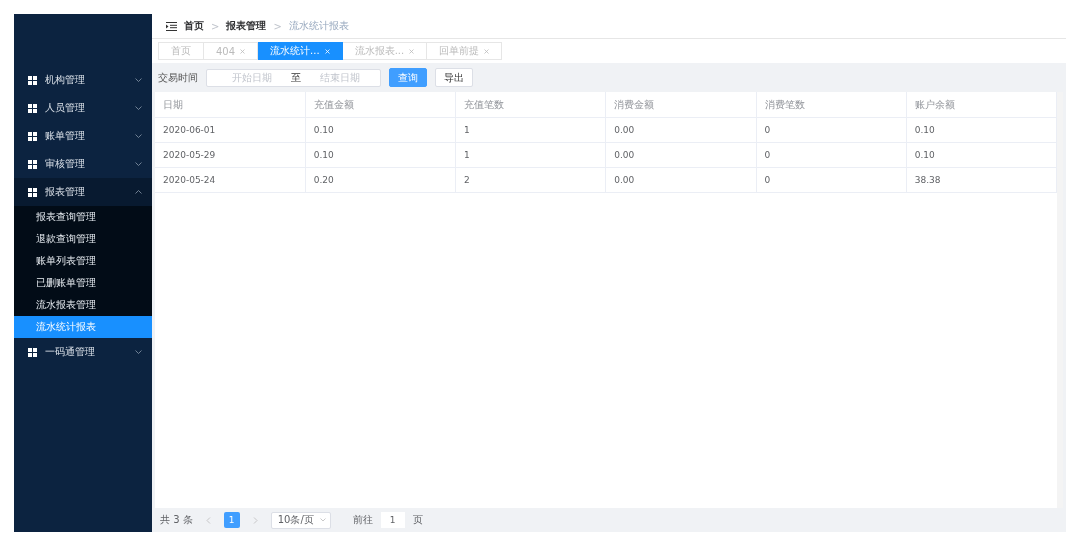 This screenshot has height=538, width=1080. Describe the element at coordinates (680, 105) in the screenshot. I see `column-header: 消费金额` at that location.